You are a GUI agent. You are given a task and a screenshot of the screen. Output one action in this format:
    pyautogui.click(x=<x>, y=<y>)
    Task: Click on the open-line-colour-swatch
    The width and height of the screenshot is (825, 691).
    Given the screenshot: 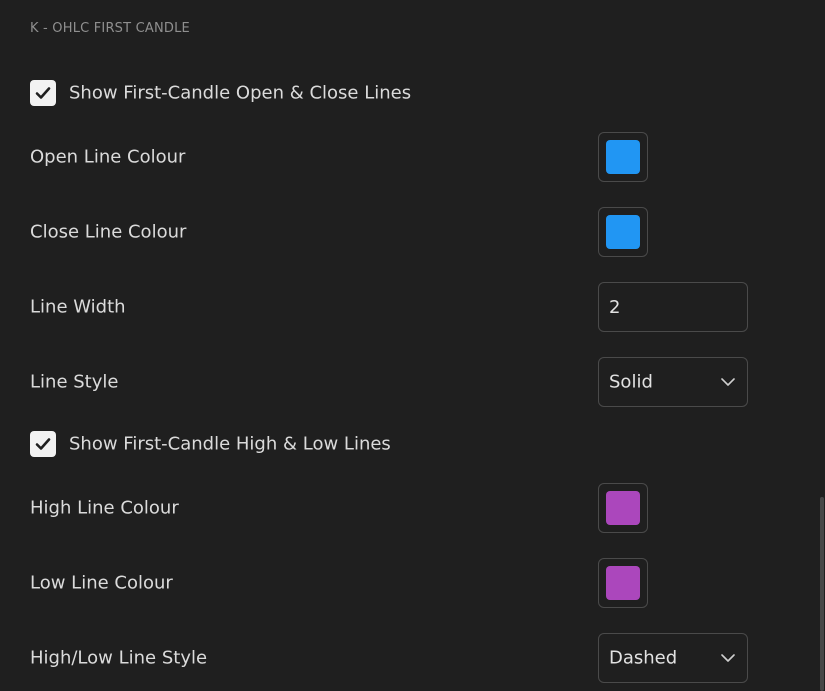 What is the action you would take?
    pyautogui.click(x=623, y=157)
    